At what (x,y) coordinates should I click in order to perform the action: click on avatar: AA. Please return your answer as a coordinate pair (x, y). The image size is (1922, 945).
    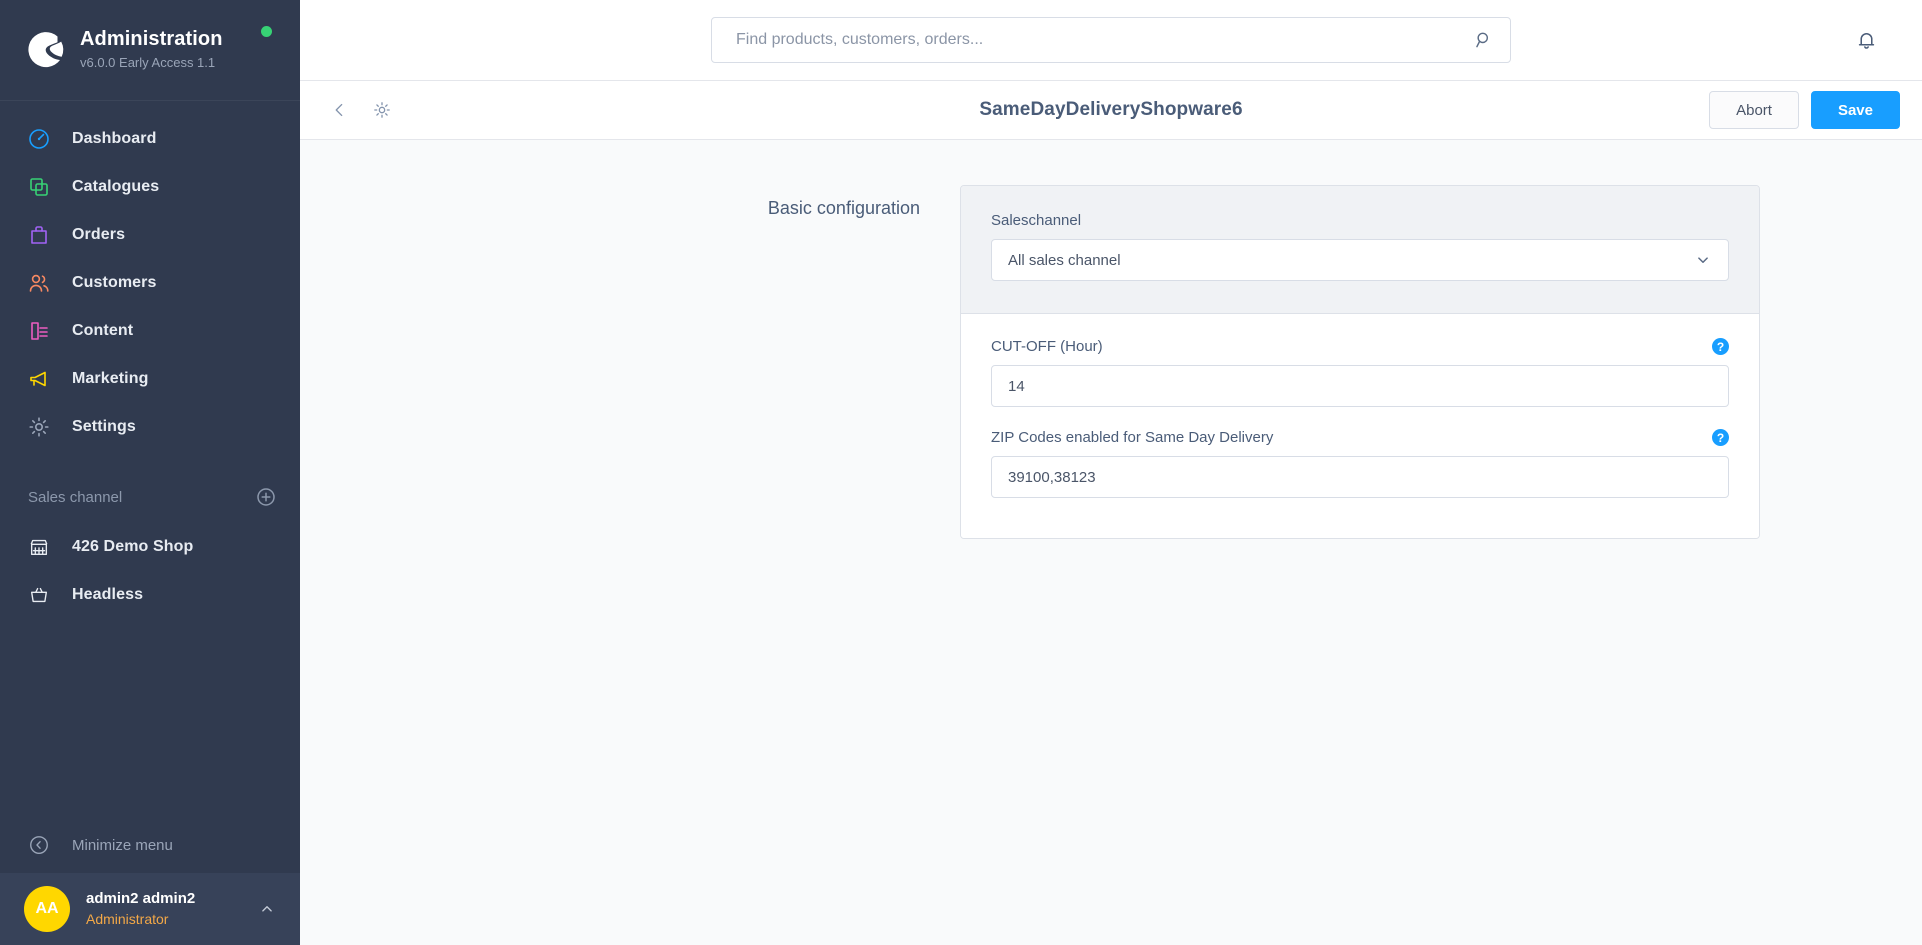
    Looking at the image, I should click on (47, 909).